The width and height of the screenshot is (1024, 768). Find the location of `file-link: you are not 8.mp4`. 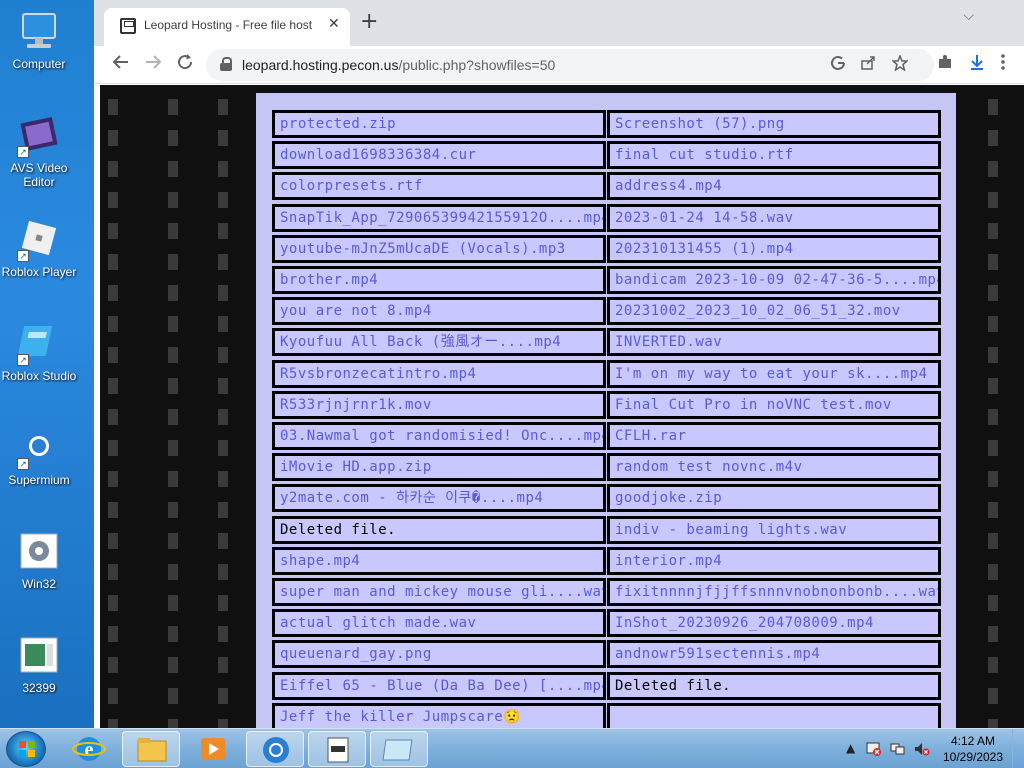

file-link: you are not 8.mp4 is located at coordinates (439, 311).